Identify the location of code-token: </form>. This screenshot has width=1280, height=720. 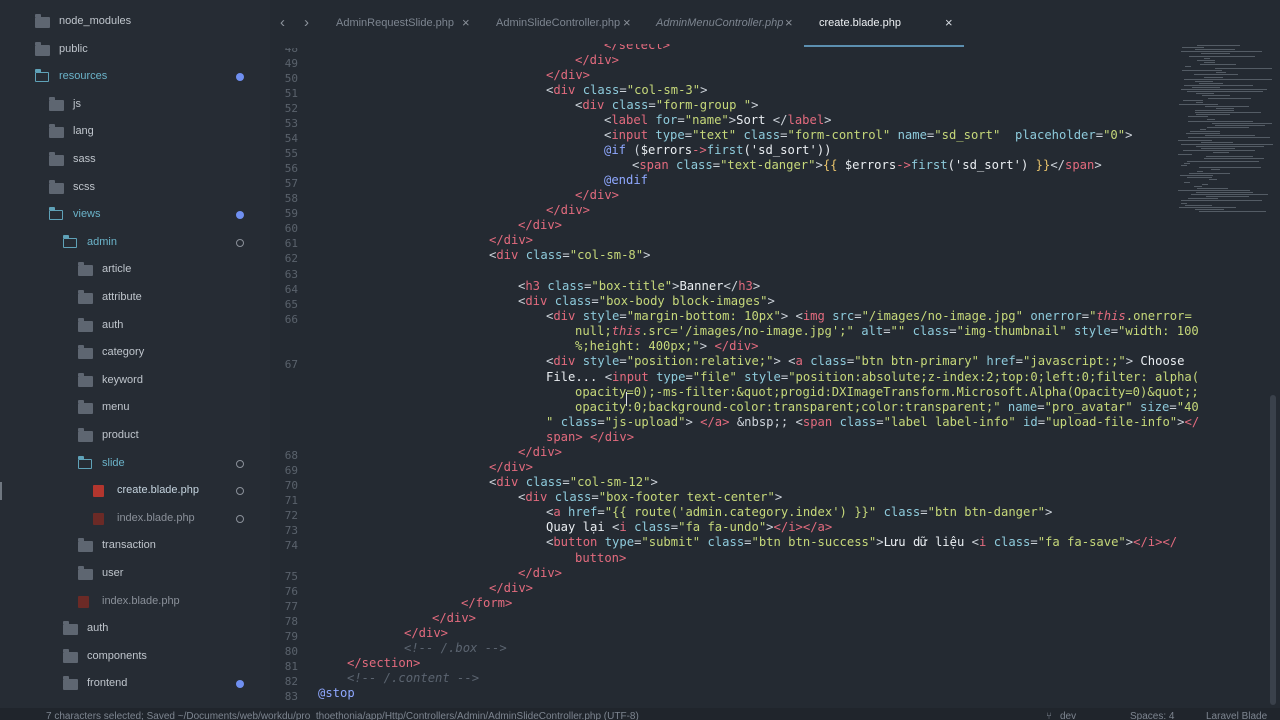
(487, 603).